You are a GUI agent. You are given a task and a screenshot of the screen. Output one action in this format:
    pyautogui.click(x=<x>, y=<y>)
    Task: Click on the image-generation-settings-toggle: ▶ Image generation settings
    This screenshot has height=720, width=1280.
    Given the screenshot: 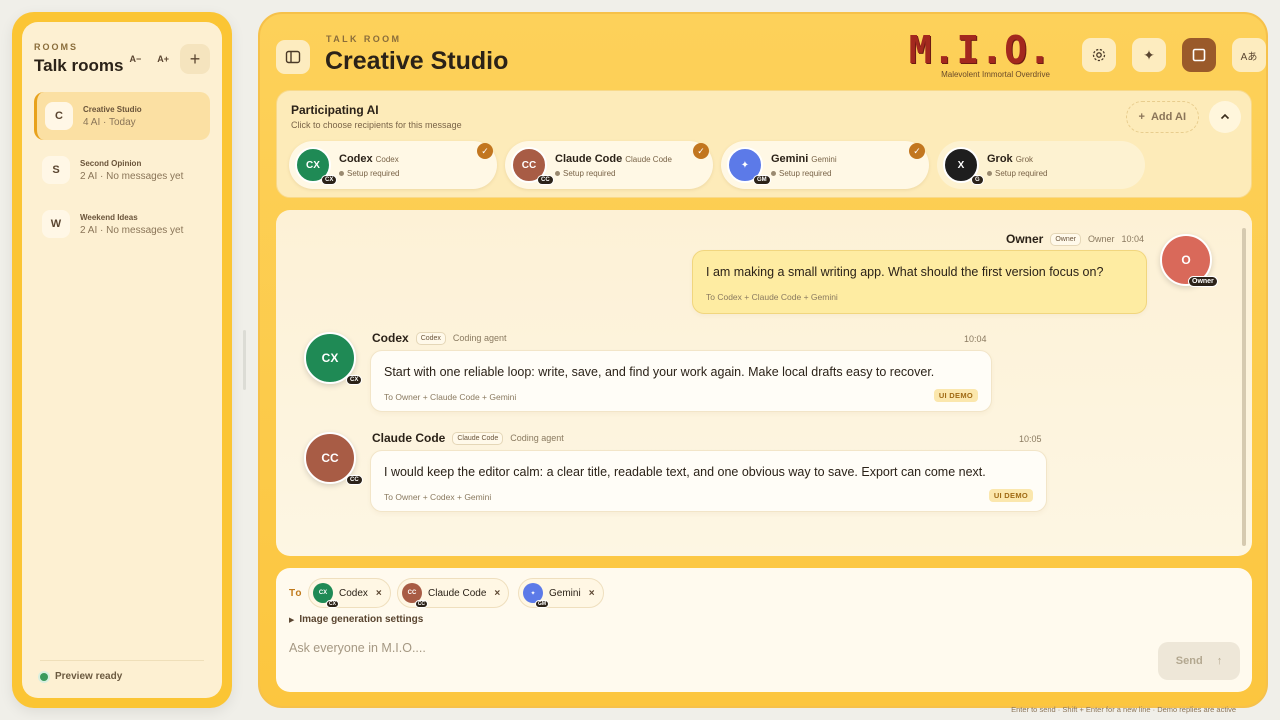 What is the action you would take?
    pyautogui.click(x=356, y=619)
    